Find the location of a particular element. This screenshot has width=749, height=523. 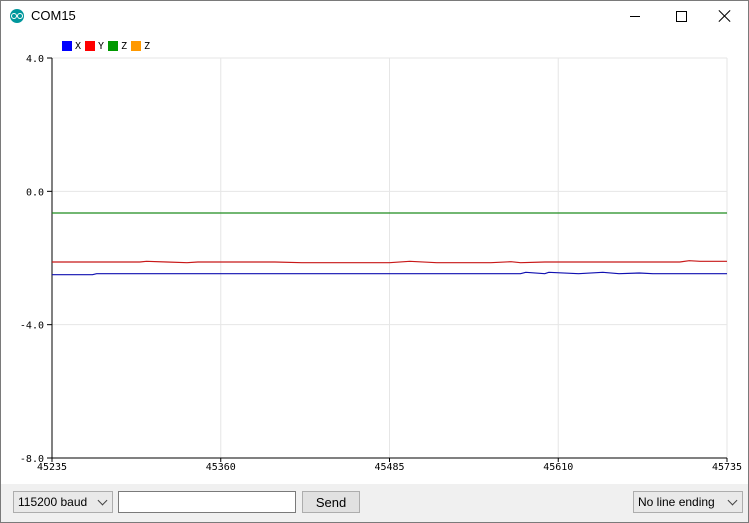

arduino-logo-icon is located at coordinates (17, 16).